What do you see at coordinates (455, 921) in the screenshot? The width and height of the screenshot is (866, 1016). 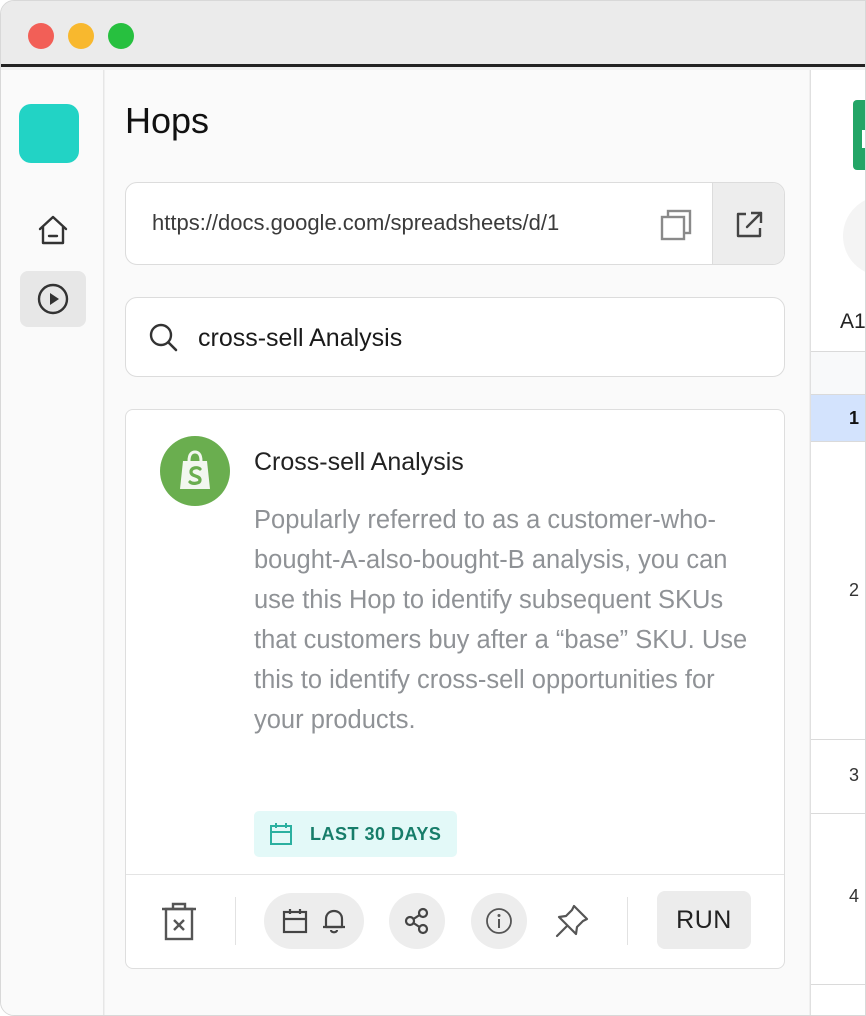 I see `hop-card-actions: RUN` at bounding box center [455, 921].